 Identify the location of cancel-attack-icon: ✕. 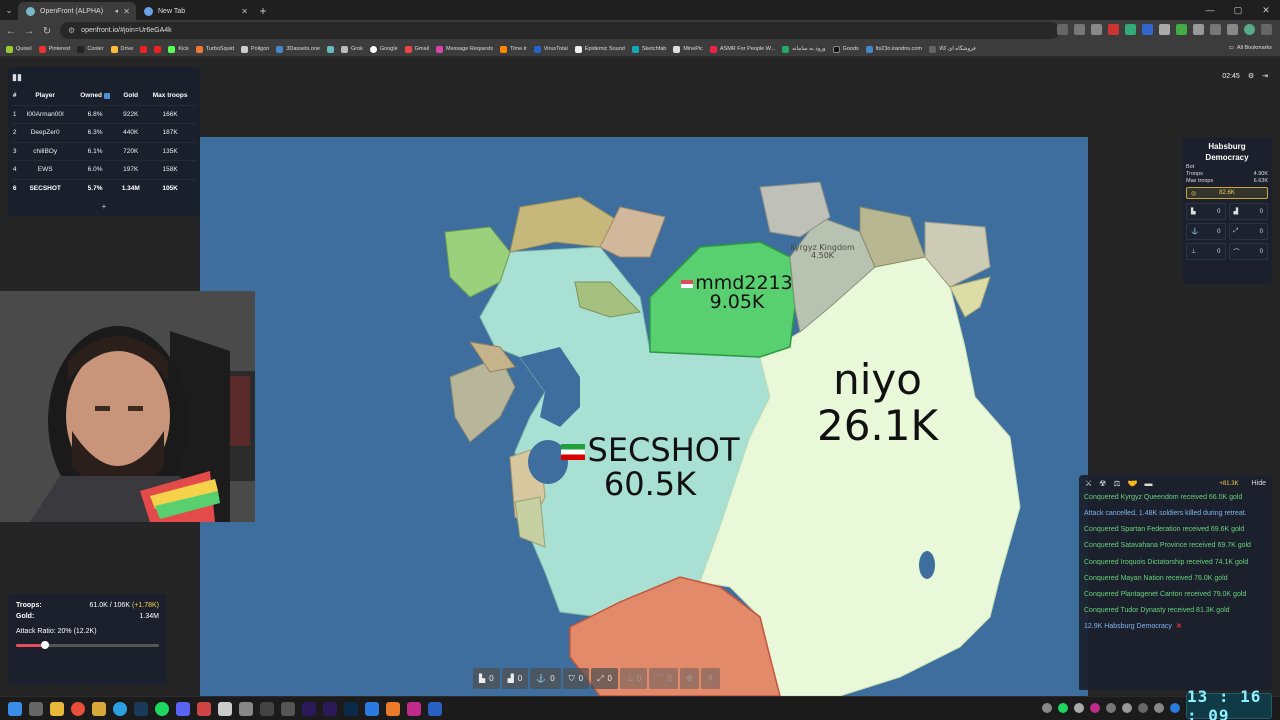
(1179, 626).